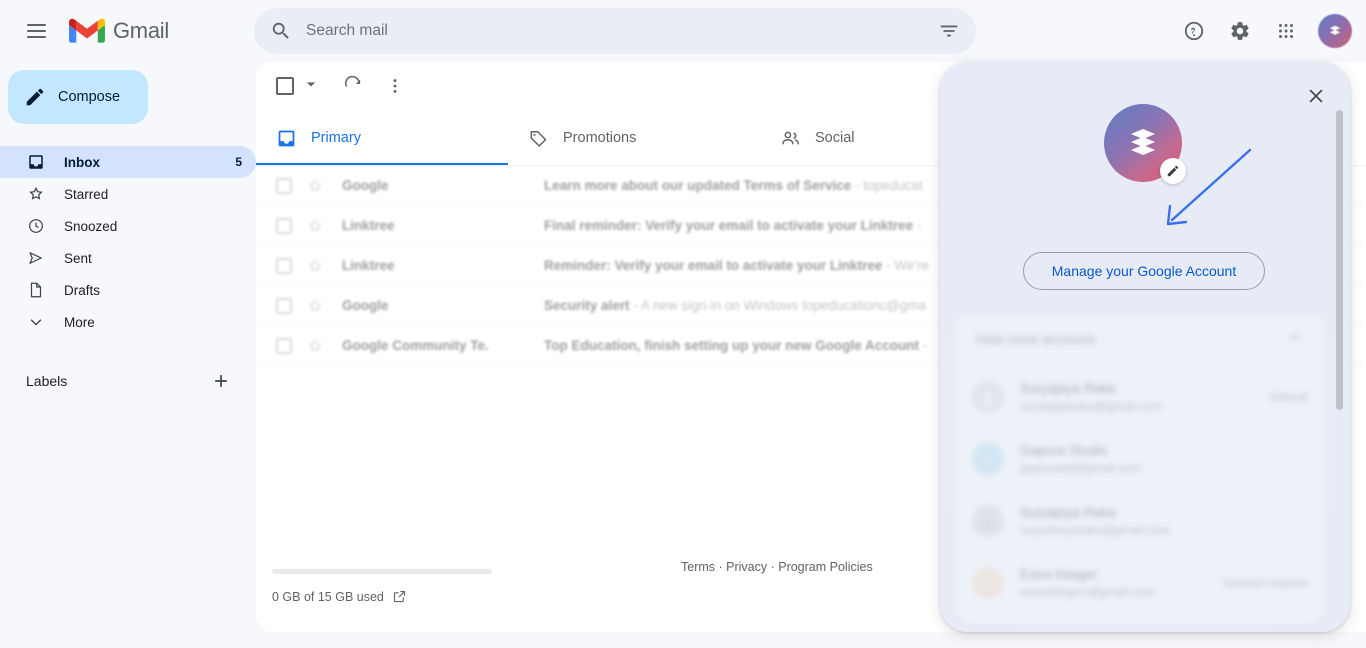  Describe the element at coordinates (128, 162) in the screenshot. I see `sidebar-item-inbox: Inbox 5` at that location.